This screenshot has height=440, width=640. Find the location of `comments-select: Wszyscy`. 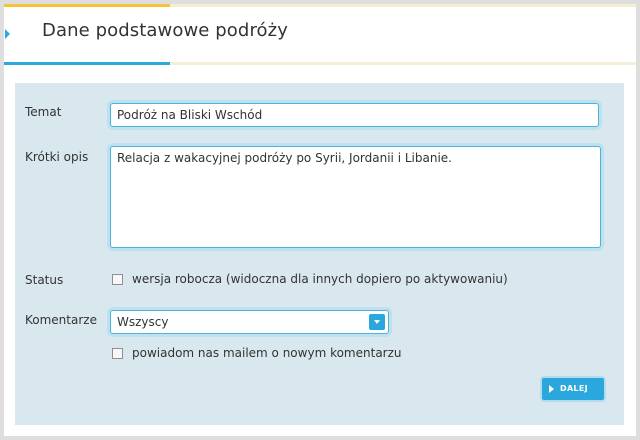

comments-select: Wszyscy is located at coordinates (249, 322).